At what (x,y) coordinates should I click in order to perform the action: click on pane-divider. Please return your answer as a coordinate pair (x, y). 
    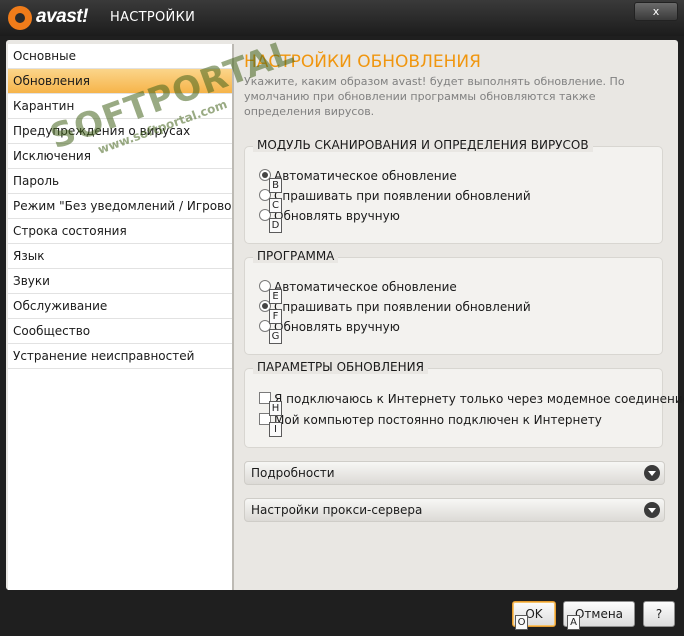
    Looking at the image, I should click on (233, 317).